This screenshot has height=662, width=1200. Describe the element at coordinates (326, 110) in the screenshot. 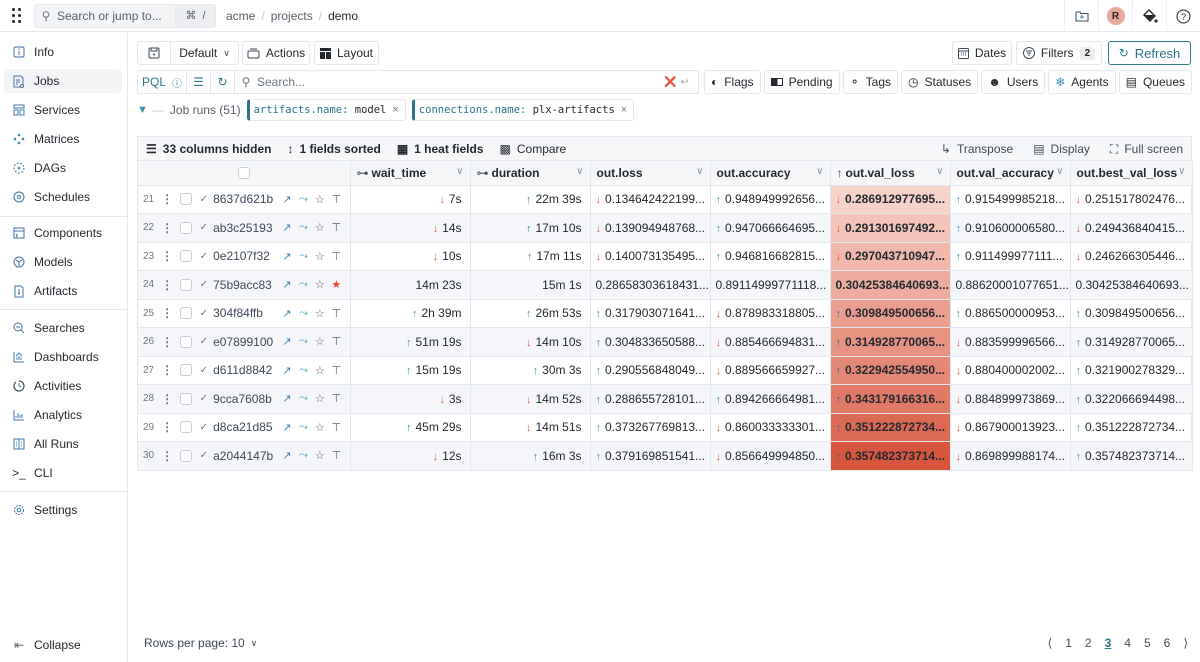

I see `filter-chip: artifacts.name: model ×` at that location.